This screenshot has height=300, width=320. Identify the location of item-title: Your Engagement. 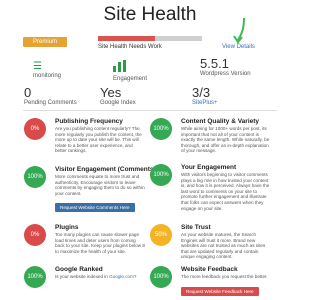
(209, 167).